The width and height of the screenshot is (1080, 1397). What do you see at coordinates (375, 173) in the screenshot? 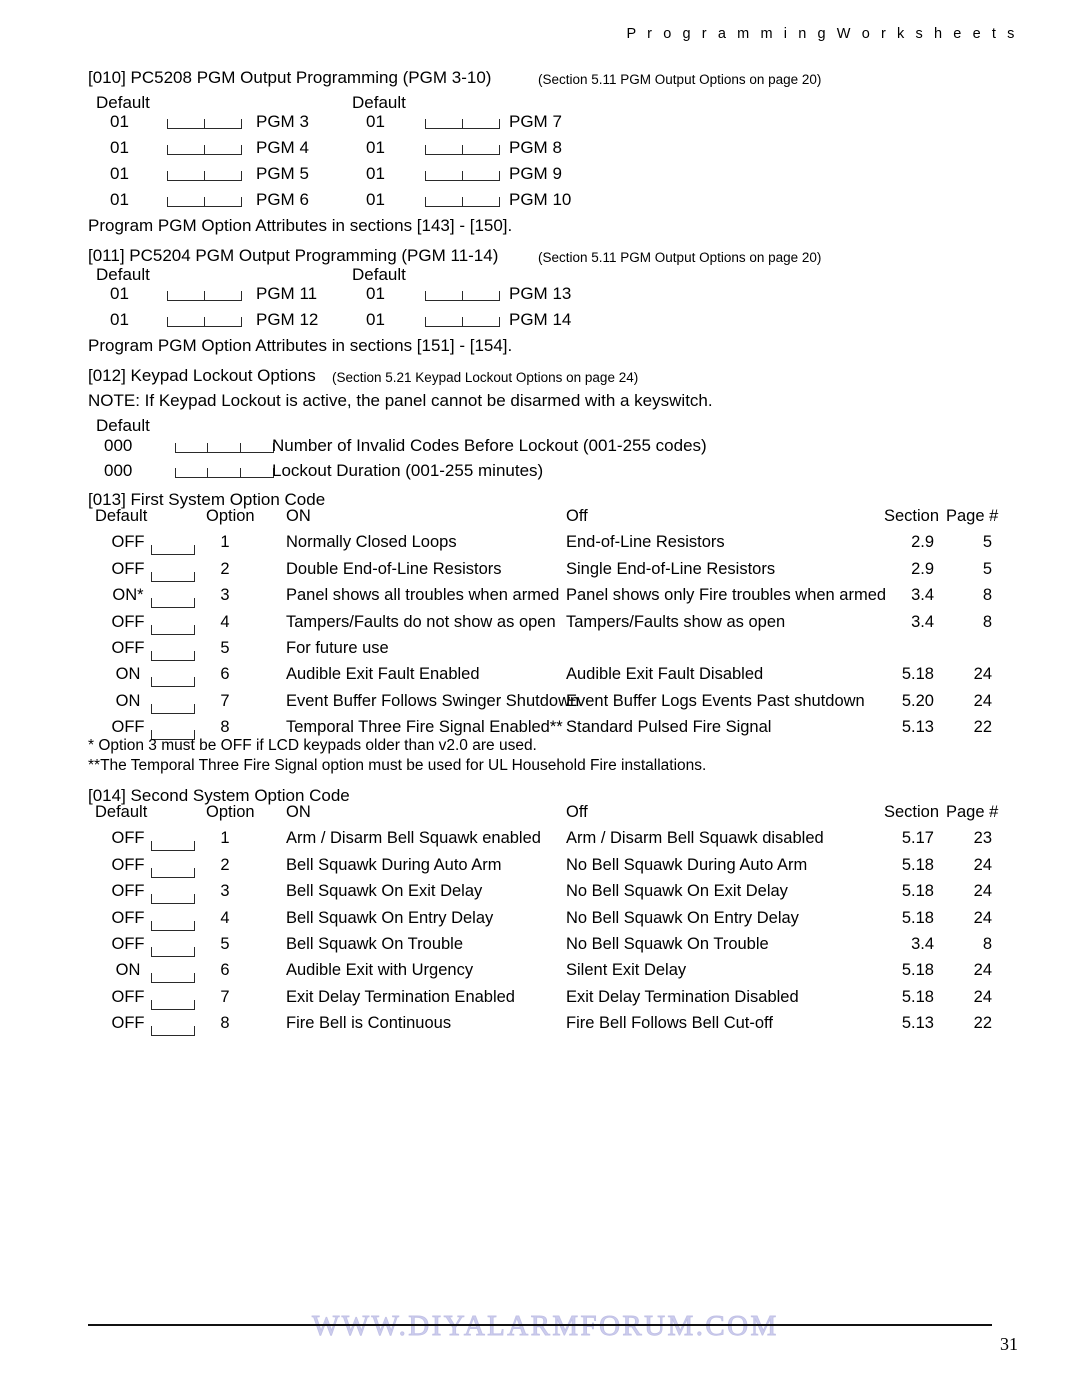
I see `pgm9-default: 01` at bounding box center [375, 173].